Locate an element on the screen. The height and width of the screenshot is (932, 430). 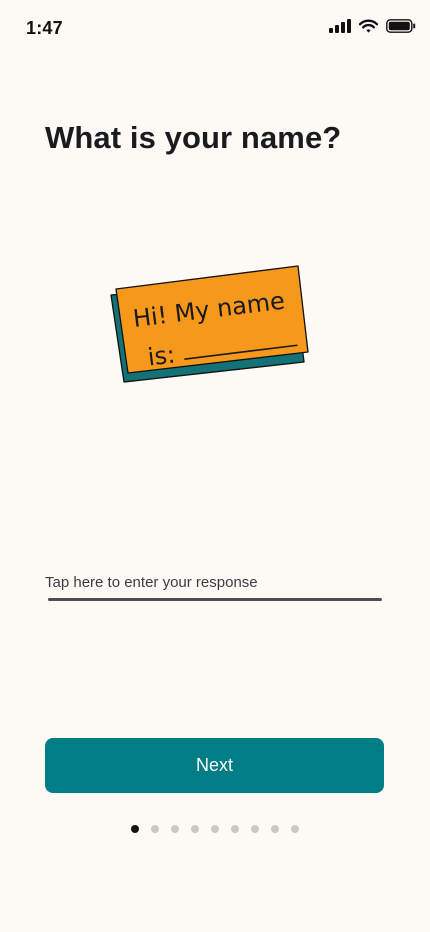
response-underline is located at coordinates (215, 599).